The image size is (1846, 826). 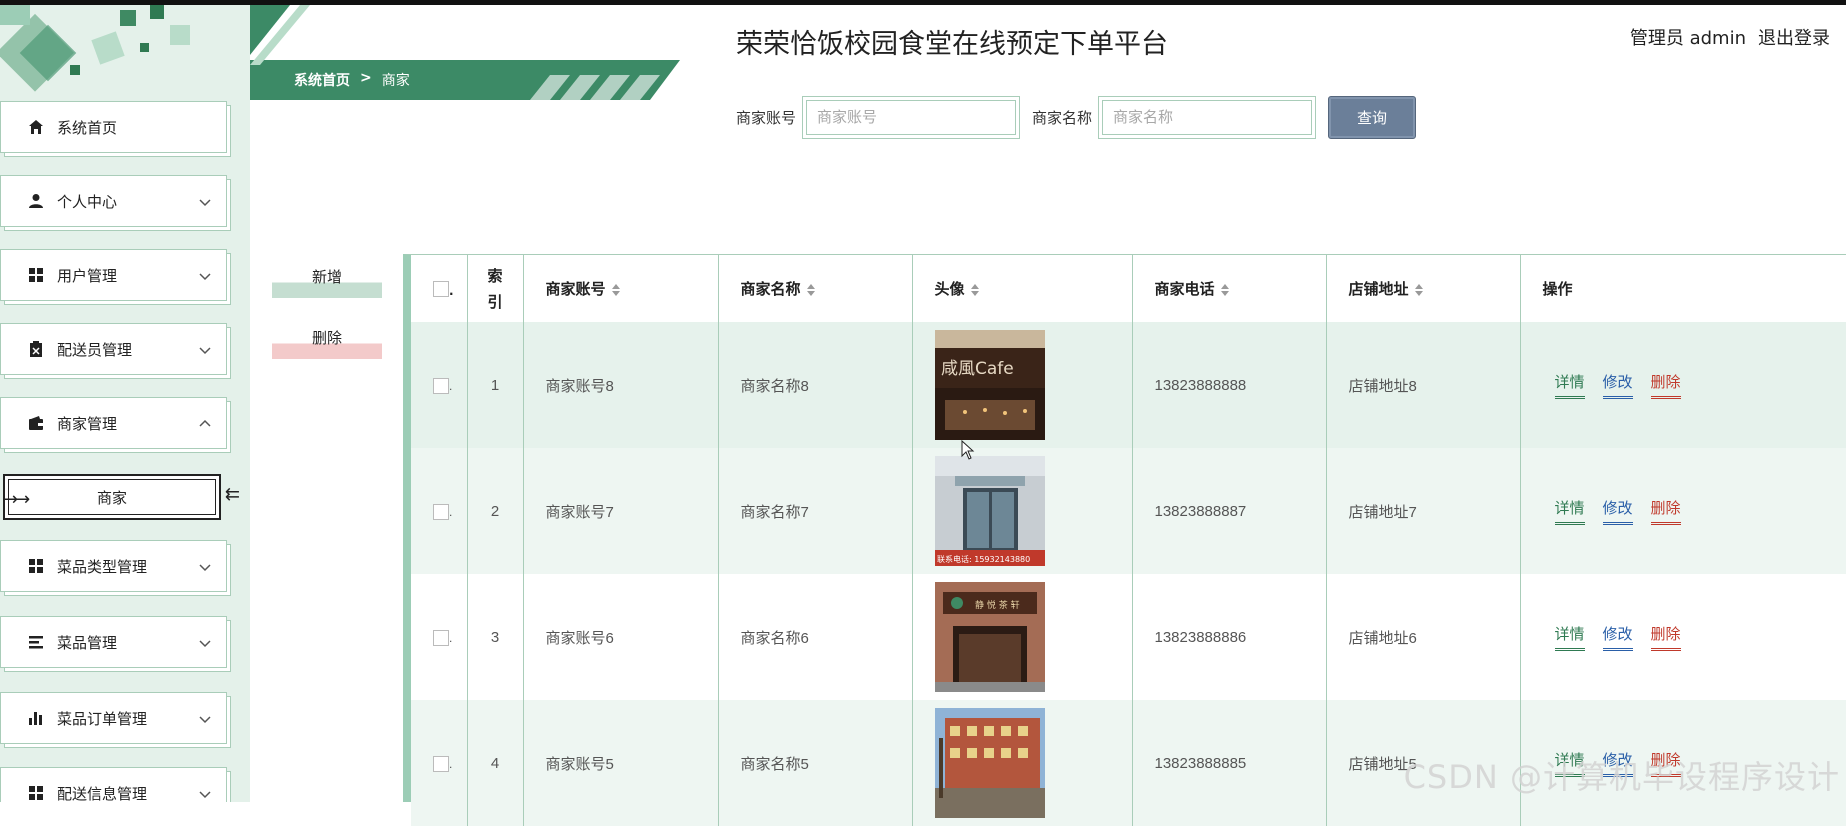 I want to click on shop-address-cell: 店铺地址7, so click(x=1423, y=511).